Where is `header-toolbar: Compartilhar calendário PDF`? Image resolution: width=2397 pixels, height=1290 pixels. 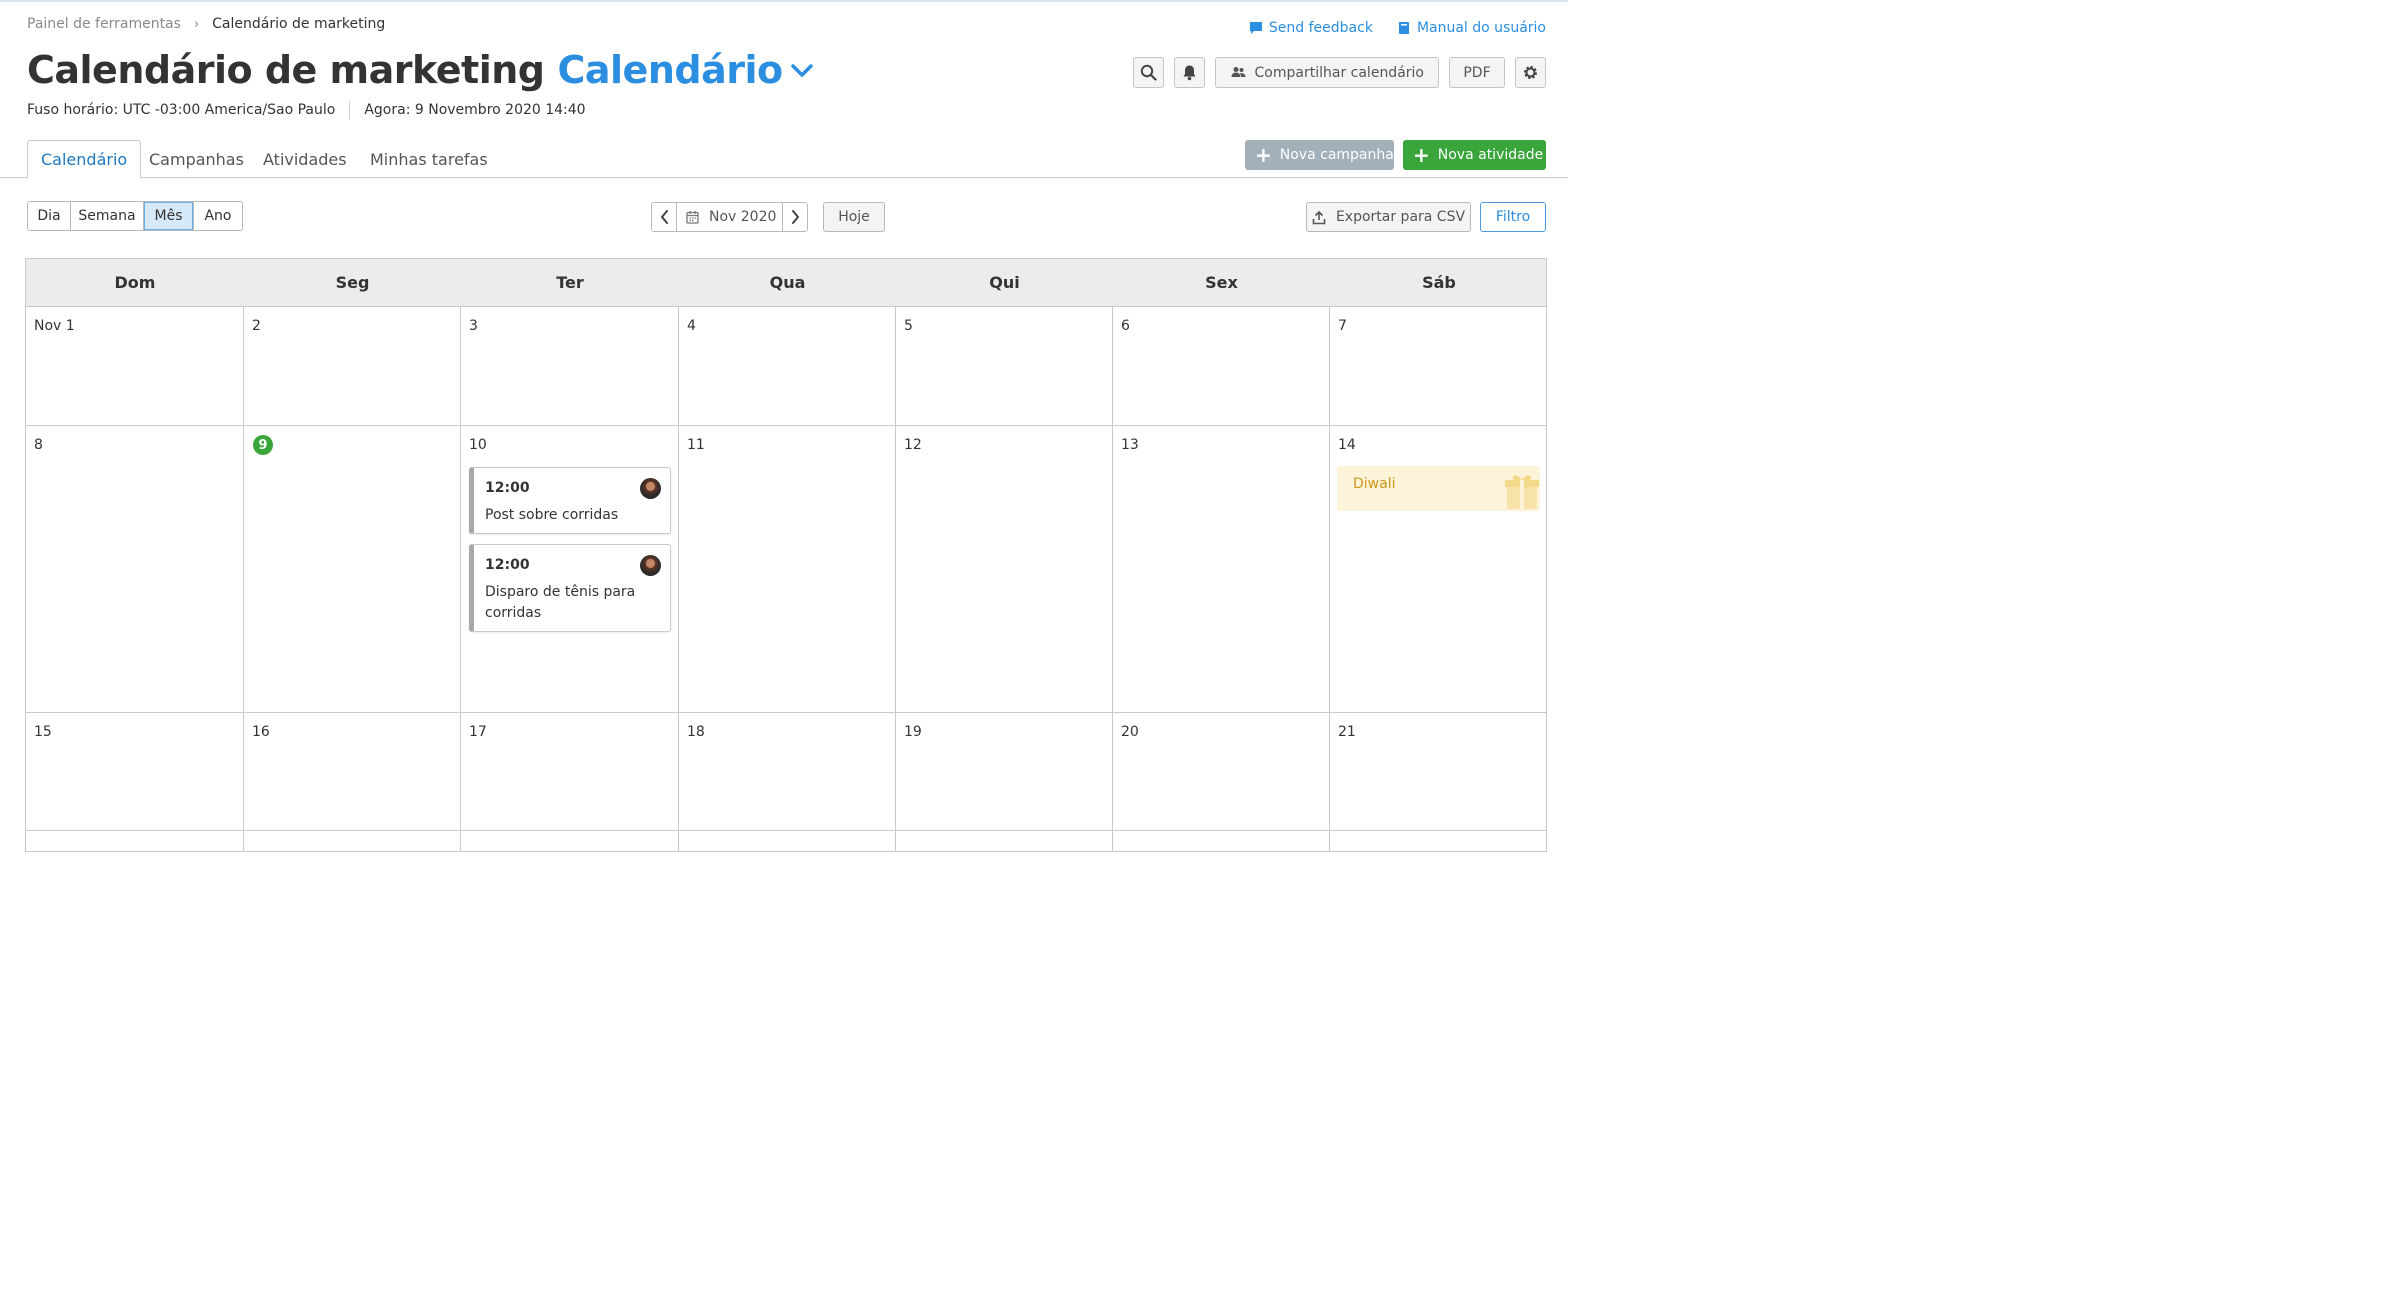
header-toolbar: Compartilhar calendário PDF is located at coordinates (1339, 72).